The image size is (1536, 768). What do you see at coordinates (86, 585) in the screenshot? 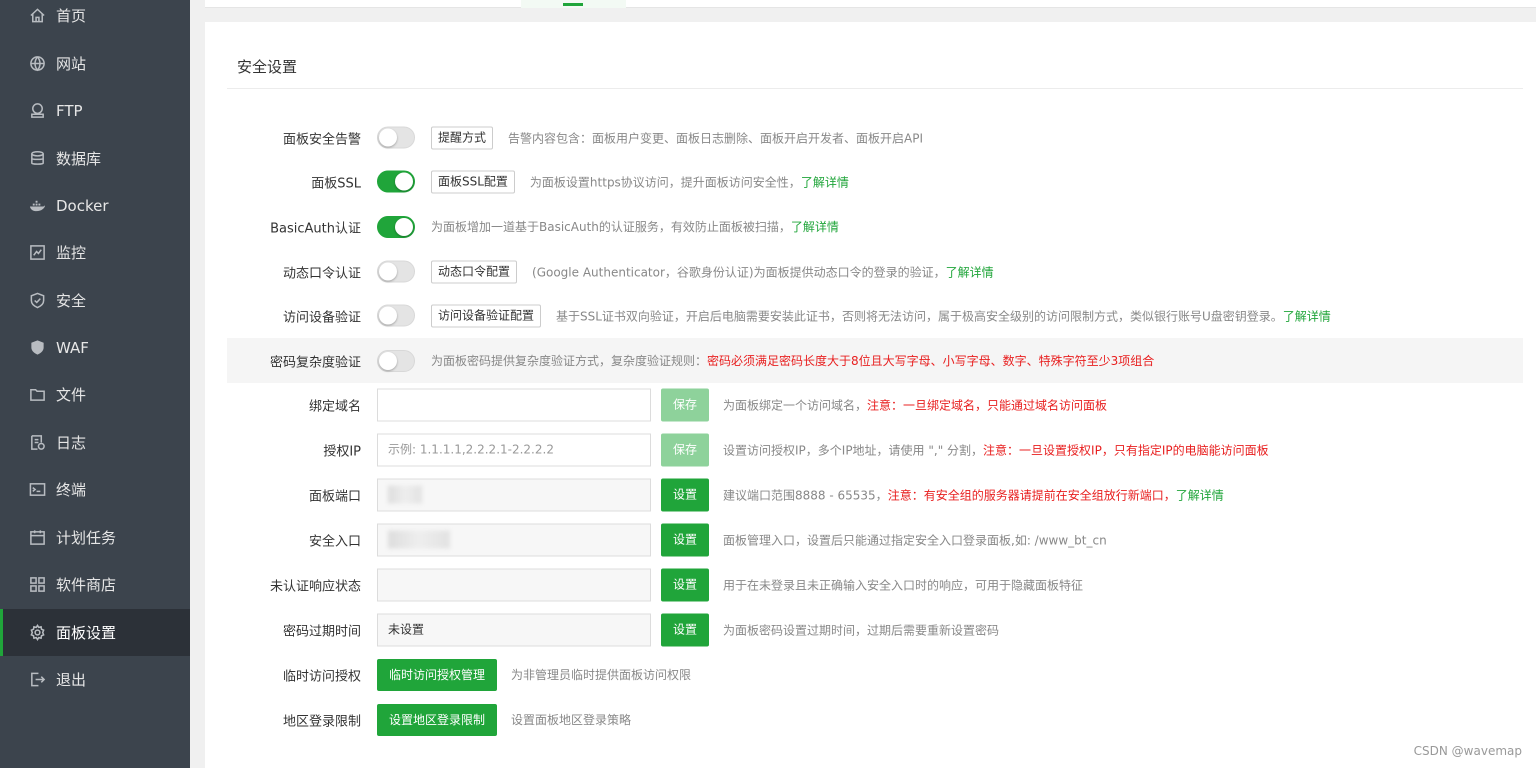
I see `sidebar-item-label: 软件商店` at bounding box center [86, 585].